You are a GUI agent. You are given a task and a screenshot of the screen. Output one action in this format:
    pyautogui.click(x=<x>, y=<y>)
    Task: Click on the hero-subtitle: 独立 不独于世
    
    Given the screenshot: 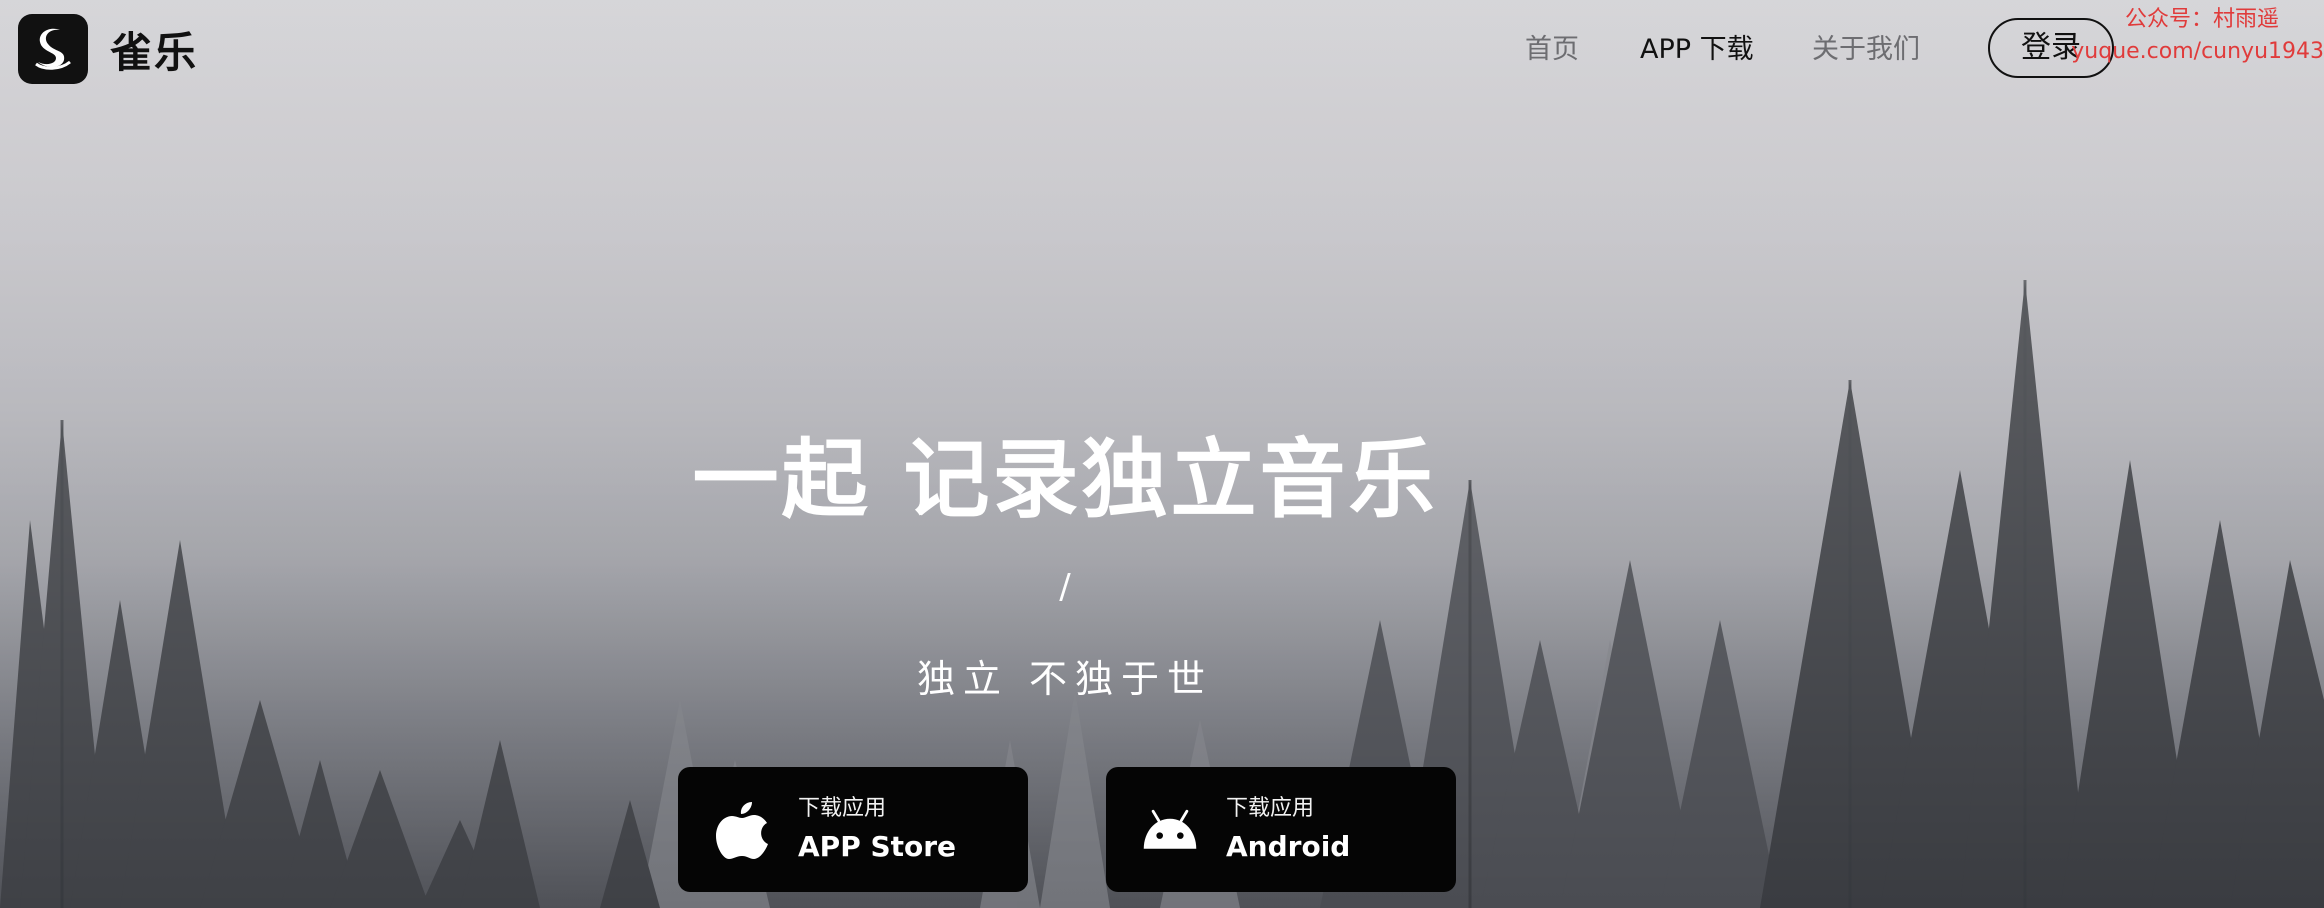 What is the action you would take?
    pyautogui.click(x=1065, y=679)
    